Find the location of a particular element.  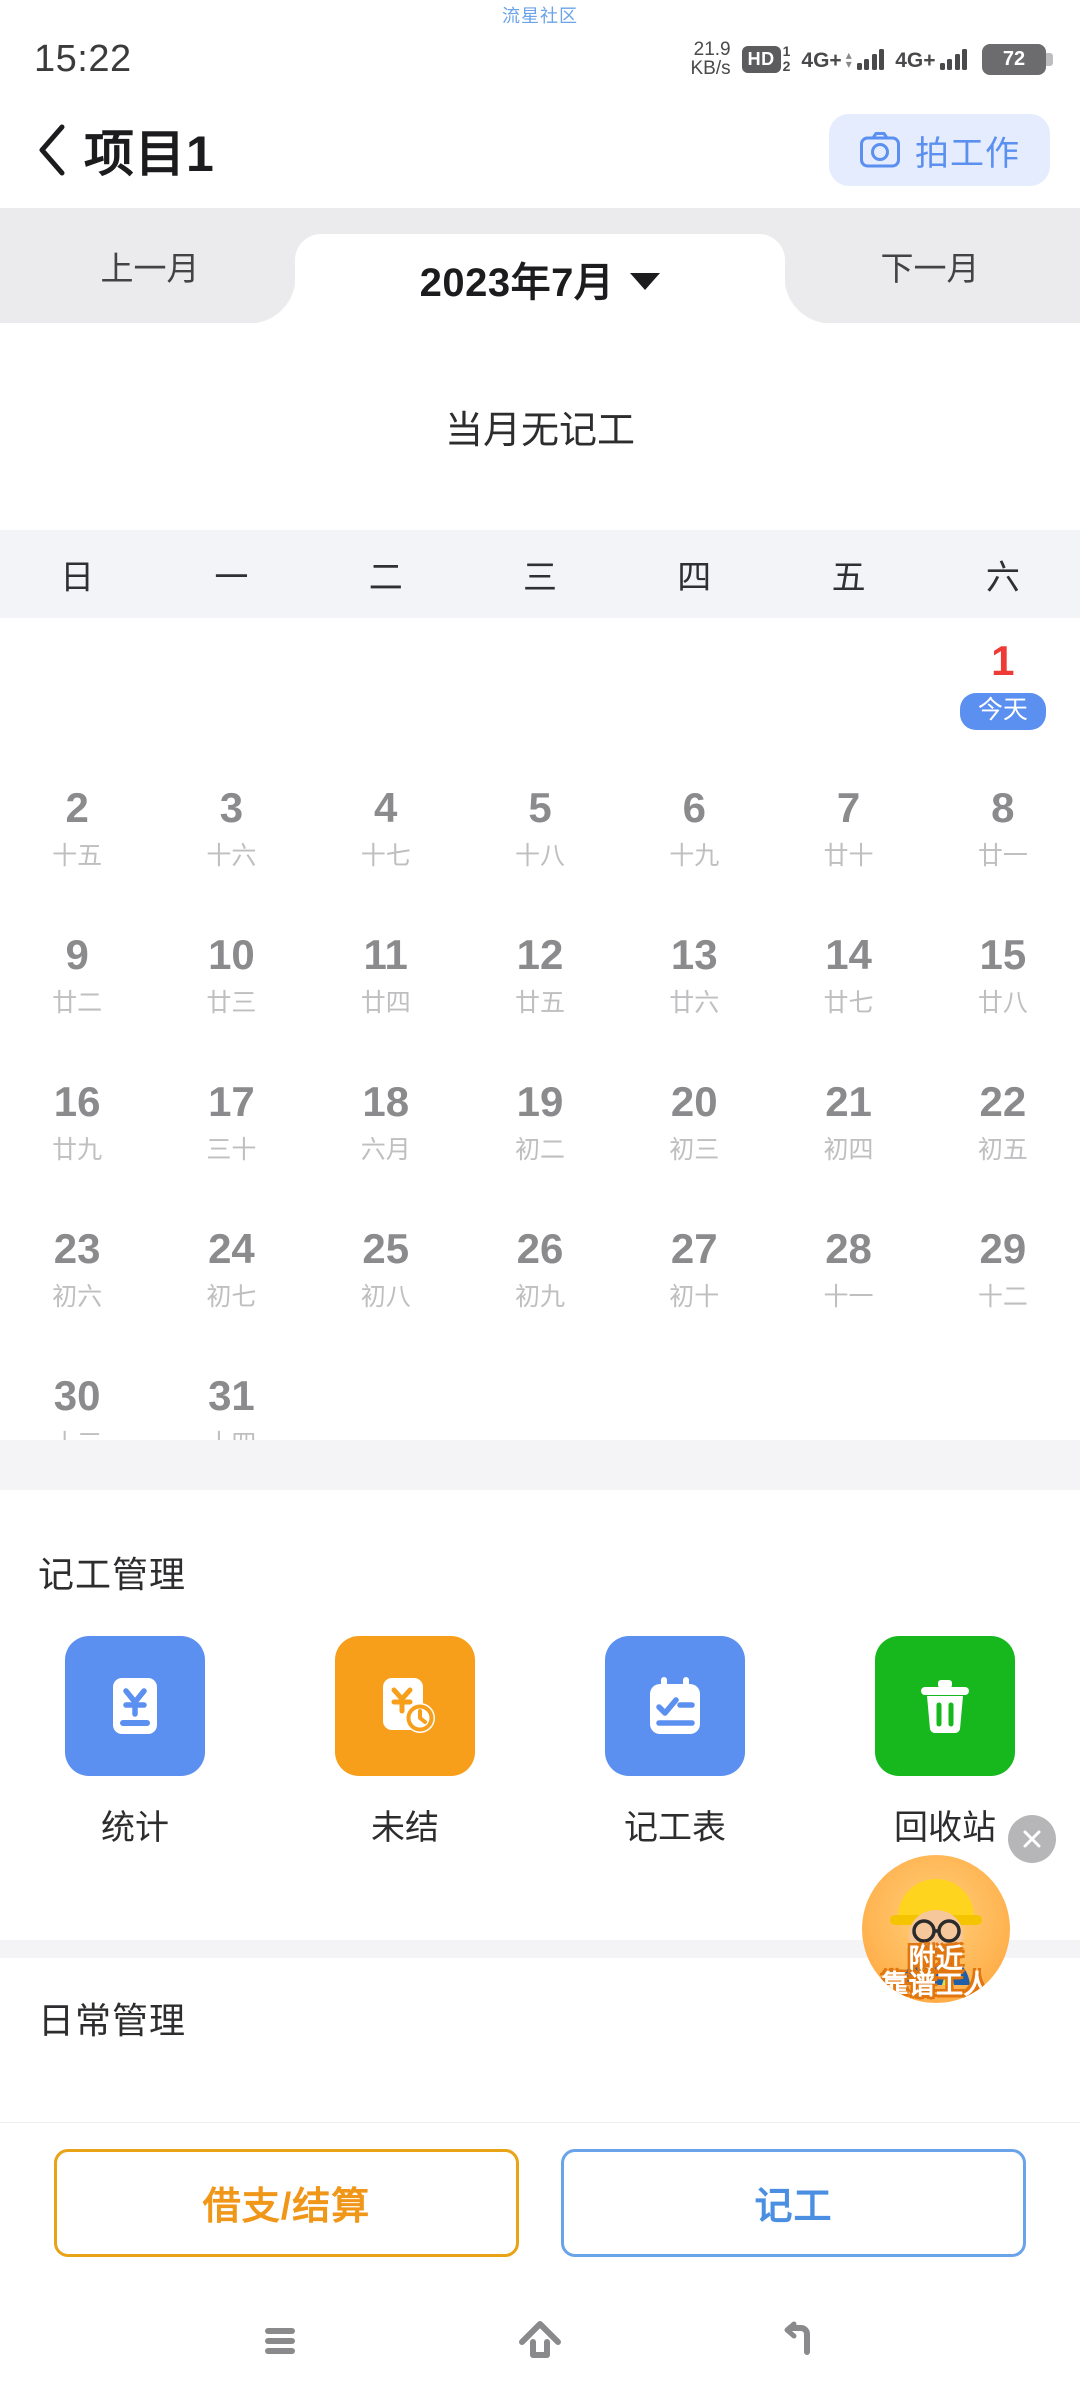

calendar-day-cell: 6 十九 is located at coordinates (694, 838).